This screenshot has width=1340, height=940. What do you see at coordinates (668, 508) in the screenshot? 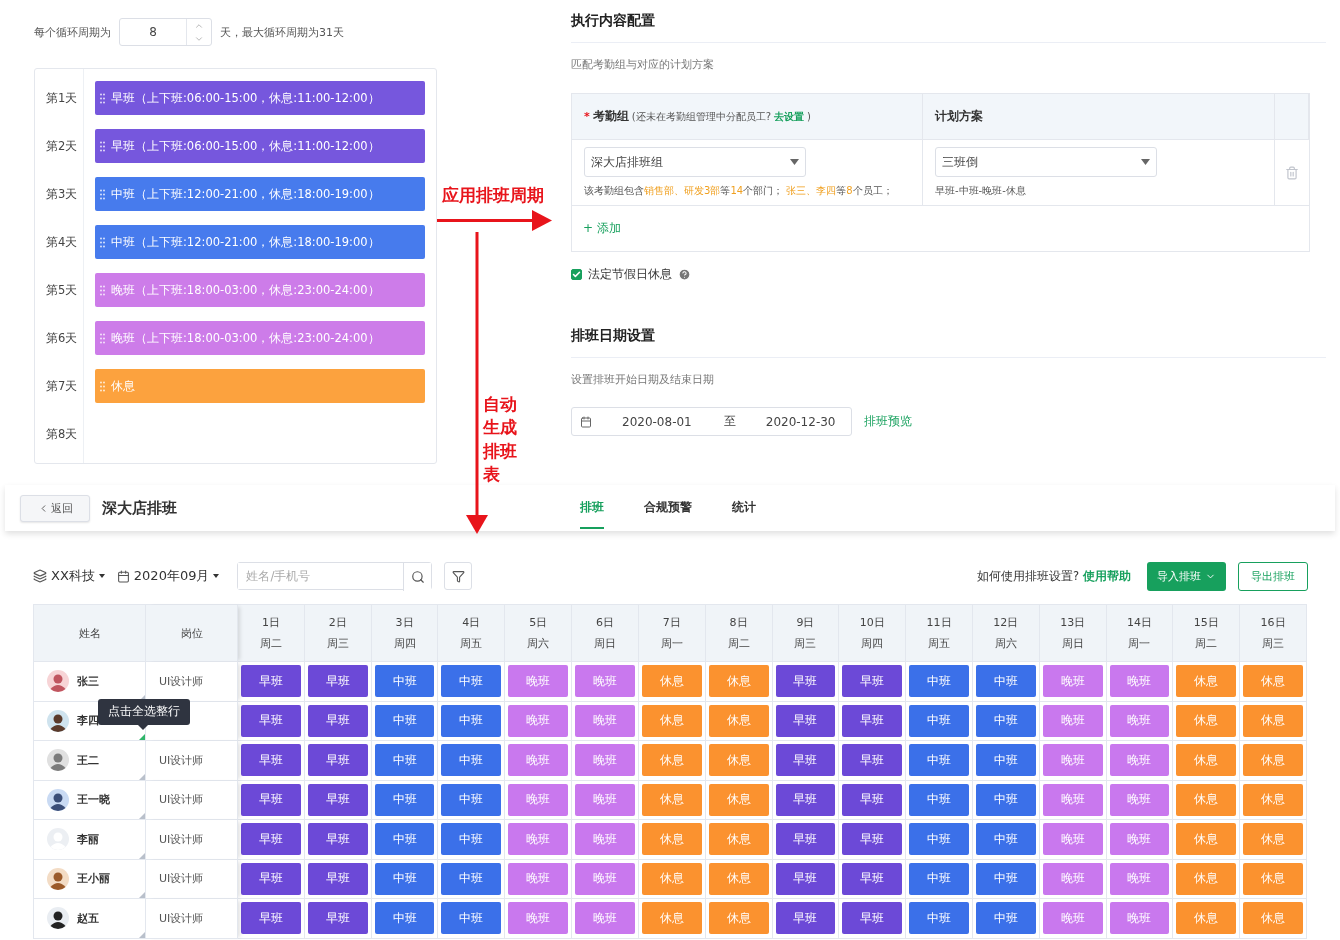
I see `tab: 合规预警` at bounding box center [668, 508].